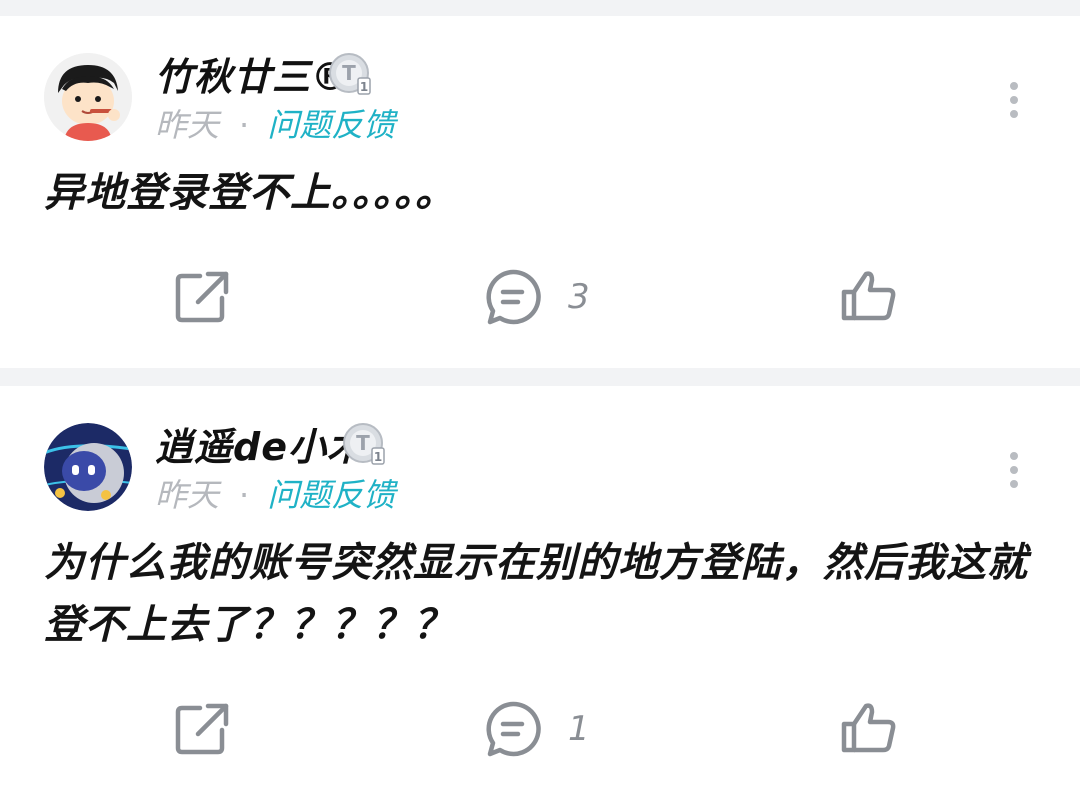  What do you see at coordinates (579, 297) in the screenshot?
I see `comment-count: 3` at bounding box center [579, 297].